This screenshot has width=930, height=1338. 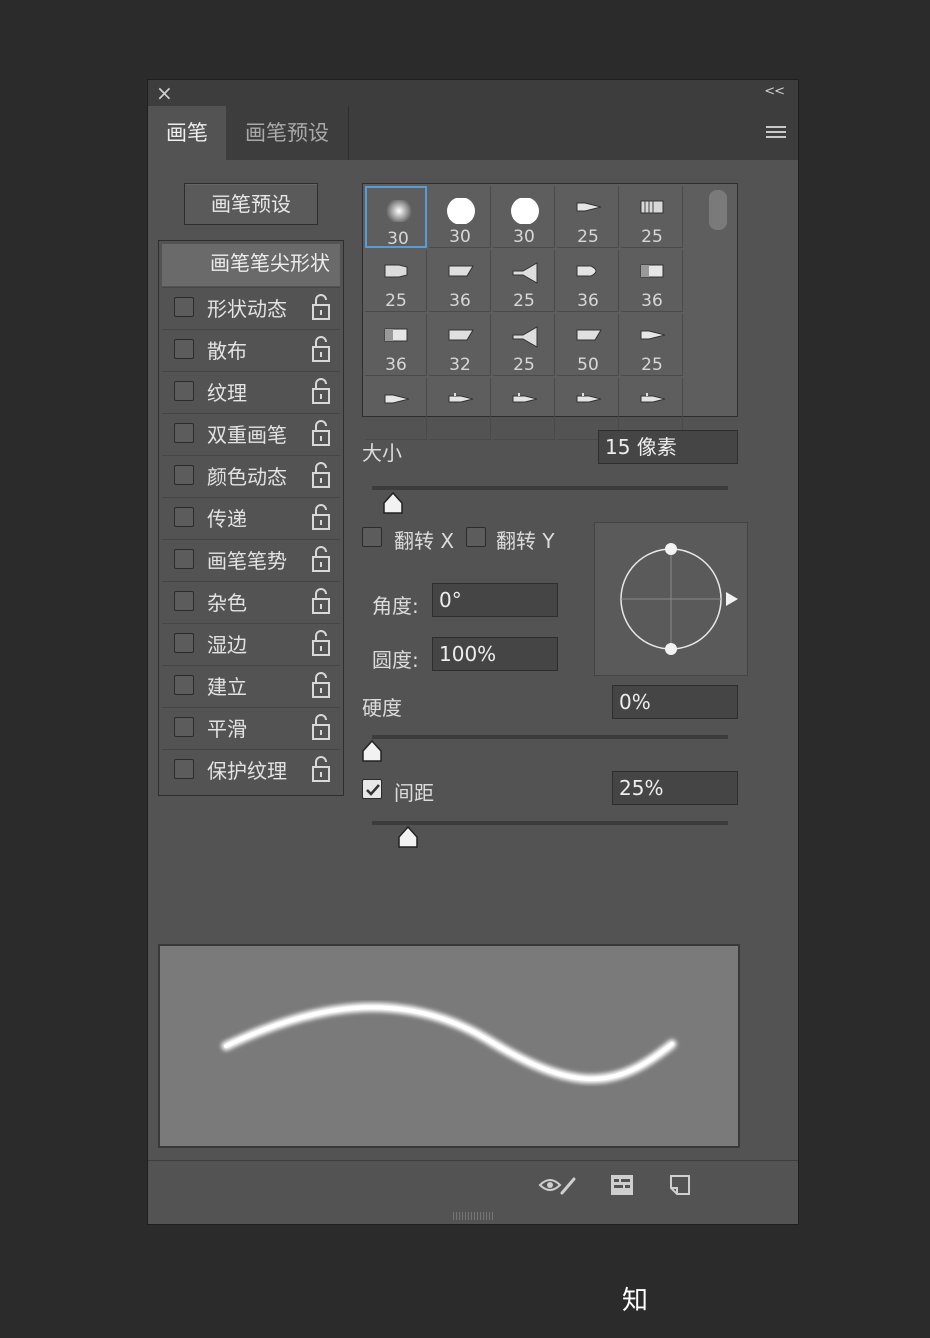 I want to click on brush-tip-cell: 50, so click(x=588, y=345).